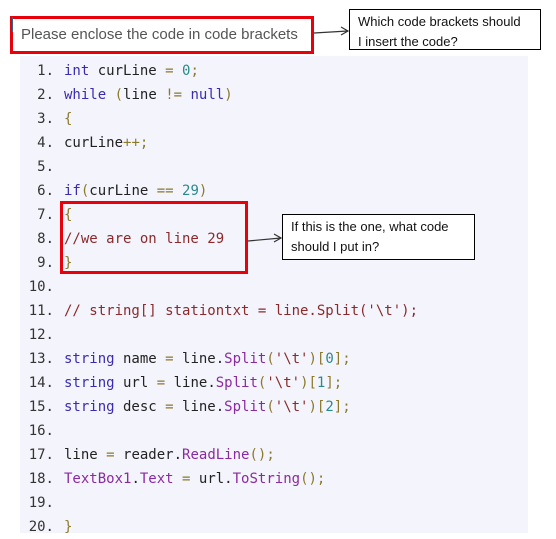  Describe the element at coordinates (298, 134) in the screenshot. I see `arrows-layer` at that location.